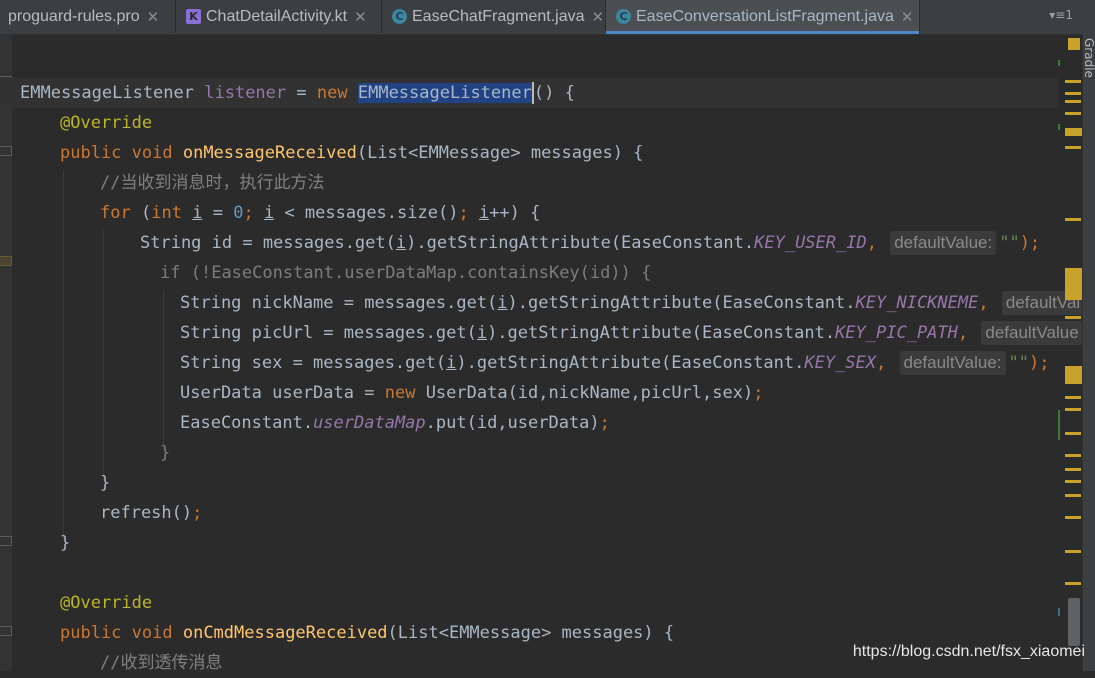  Describe the element at coordinates (968, 651) in the screenshot. I see `watermark: https://blog.csdn.net/fsx_xiaomei` at that location.